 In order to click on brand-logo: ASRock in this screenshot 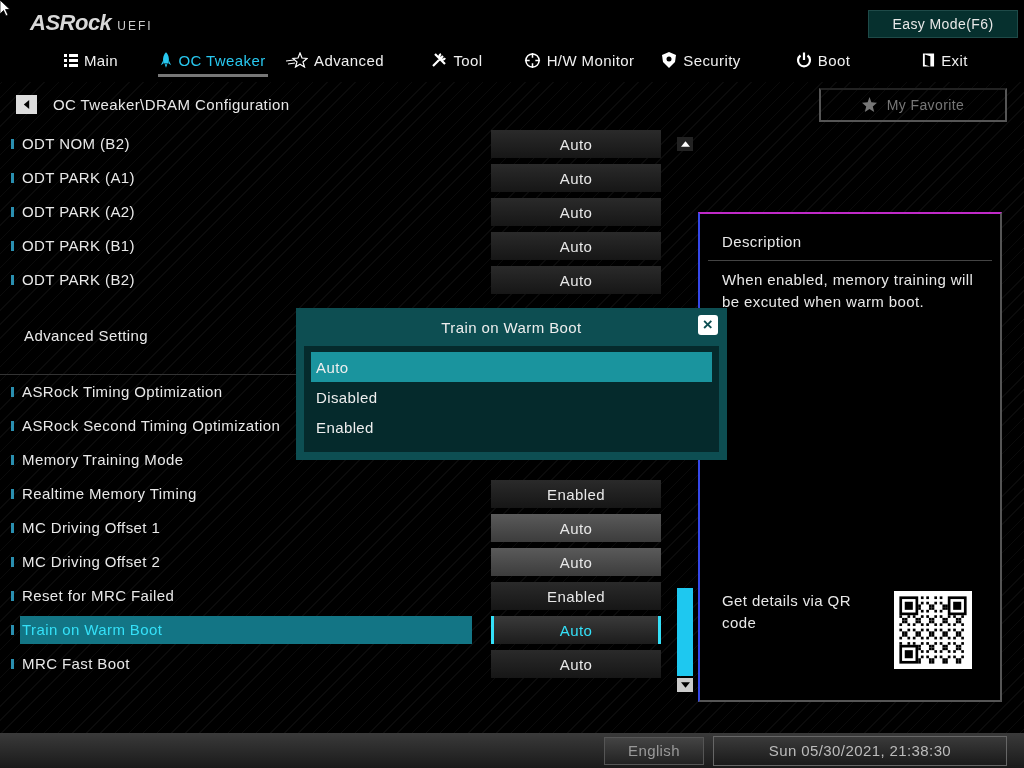, I will do `click(71, 23)`.